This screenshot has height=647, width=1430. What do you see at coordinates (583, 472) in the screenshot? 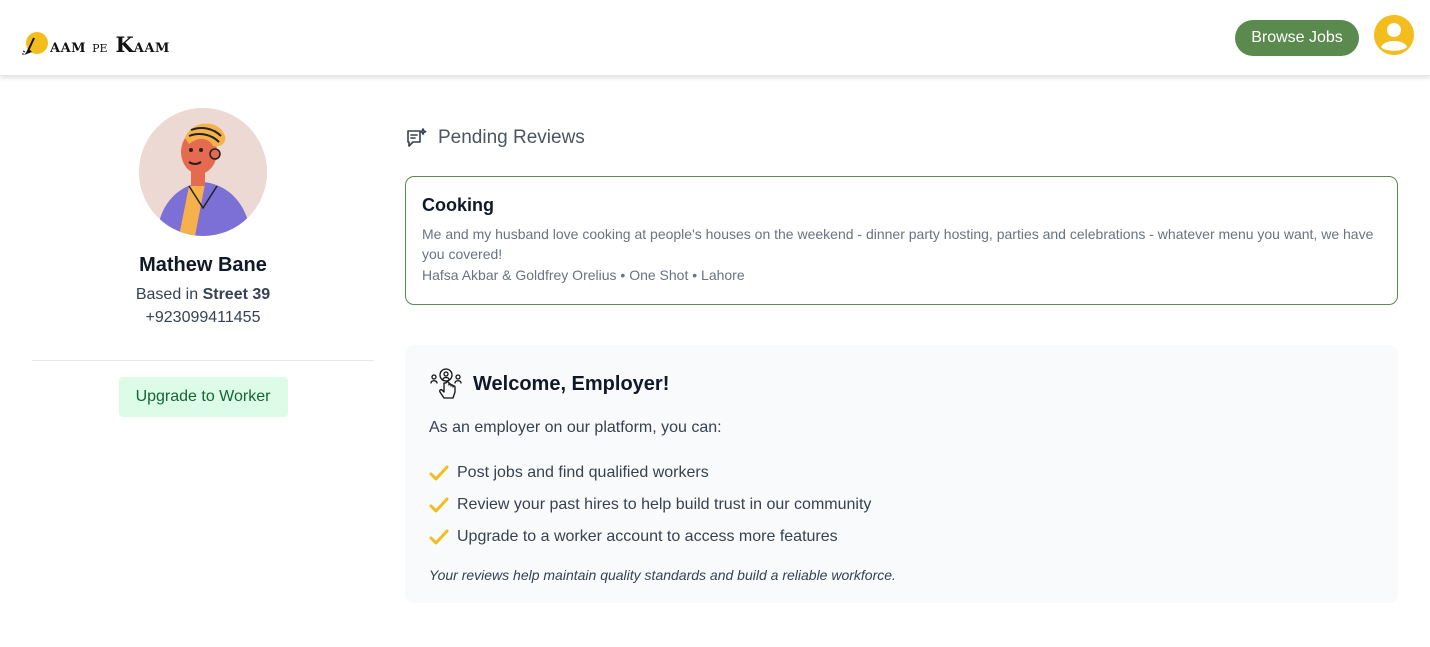
I see `benefit-text: Post jobs and find qualified workers` at bounding box center [583, 472].